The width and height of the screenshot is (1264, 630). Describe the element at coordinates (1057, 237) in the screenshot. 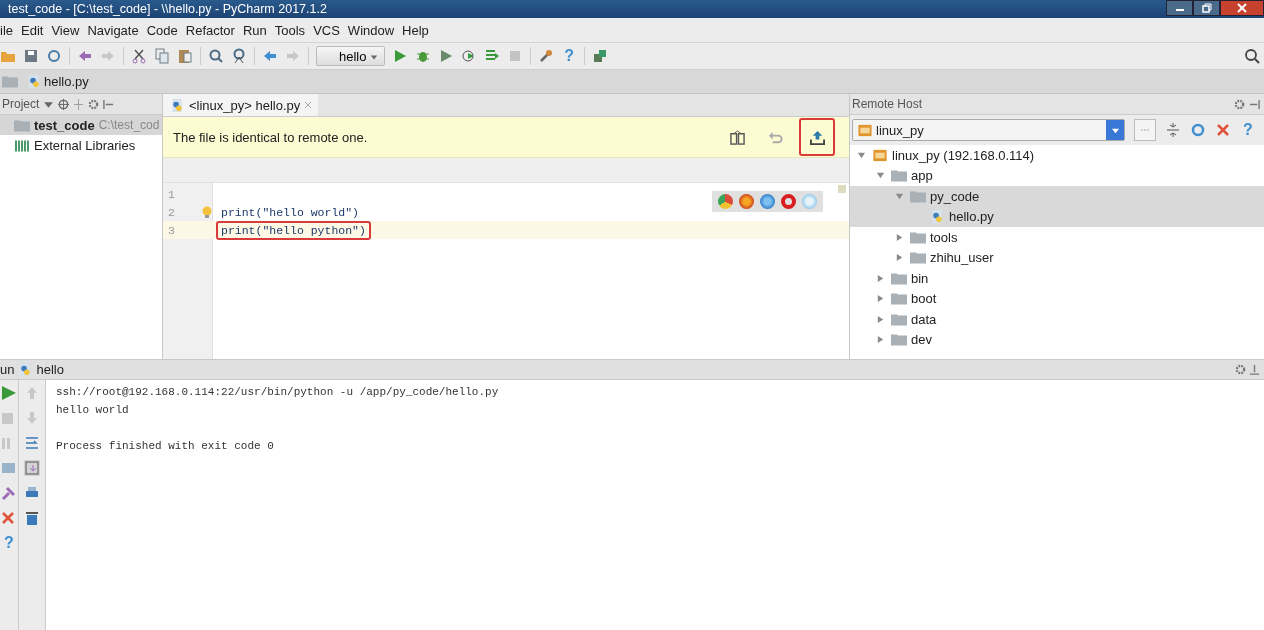

I see `tree-row: tools` at that location.